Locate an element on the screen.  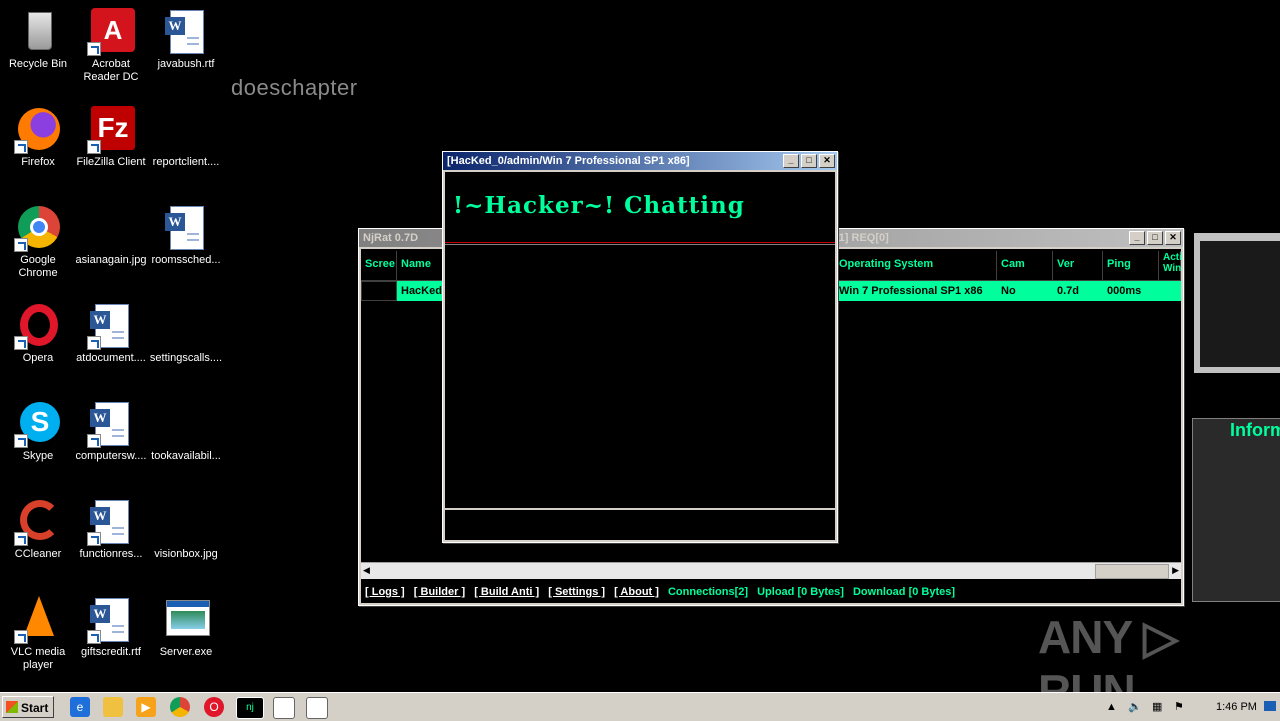
tray-expand-icon: ▲ is located at coordinates (1111, 707).